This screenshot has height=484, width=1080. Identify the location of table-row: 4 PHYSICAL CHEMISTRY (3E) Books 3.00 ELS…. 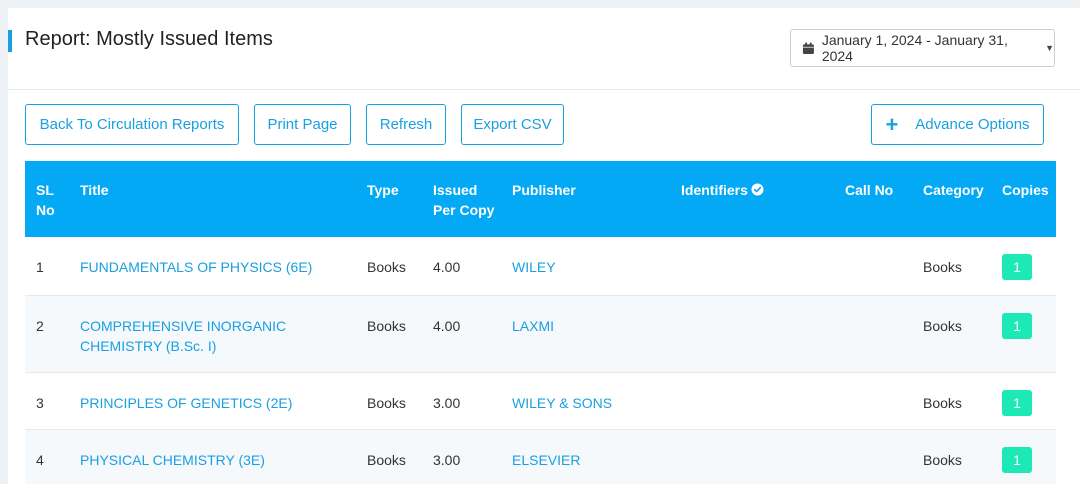
(540, 456).